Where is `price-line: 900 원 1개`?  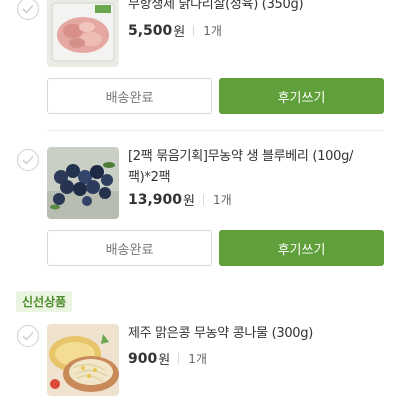
price-line: 900 원 1개 is located at coordinates (167, 359).